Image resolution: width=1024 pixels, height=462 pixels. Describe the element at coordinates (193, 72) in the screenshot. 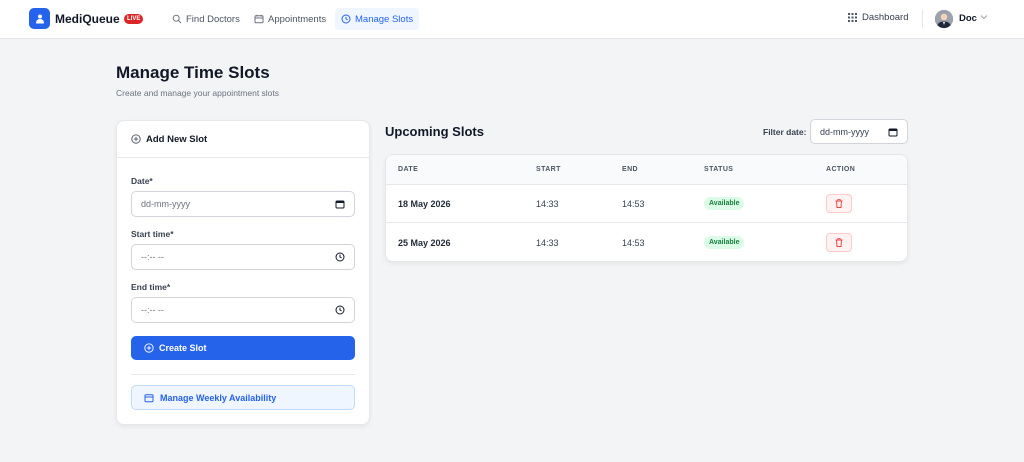

I see `page-title: Manage Time Slots` at that location.